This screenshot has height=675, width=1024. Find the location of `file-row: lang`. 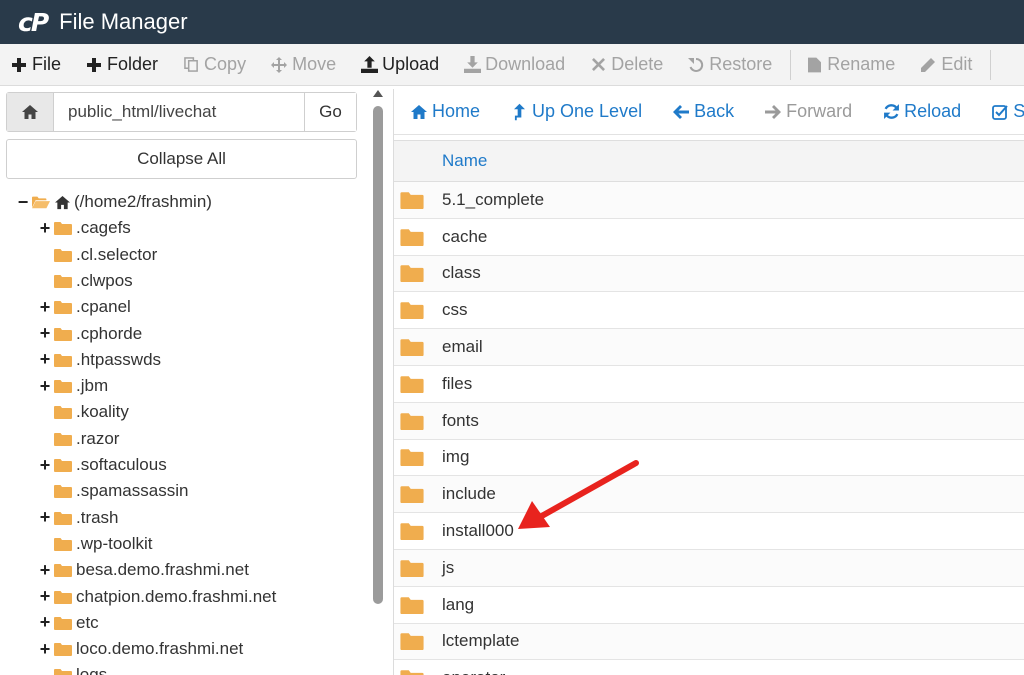

file-row: lang is located at coordinates (709, 605).